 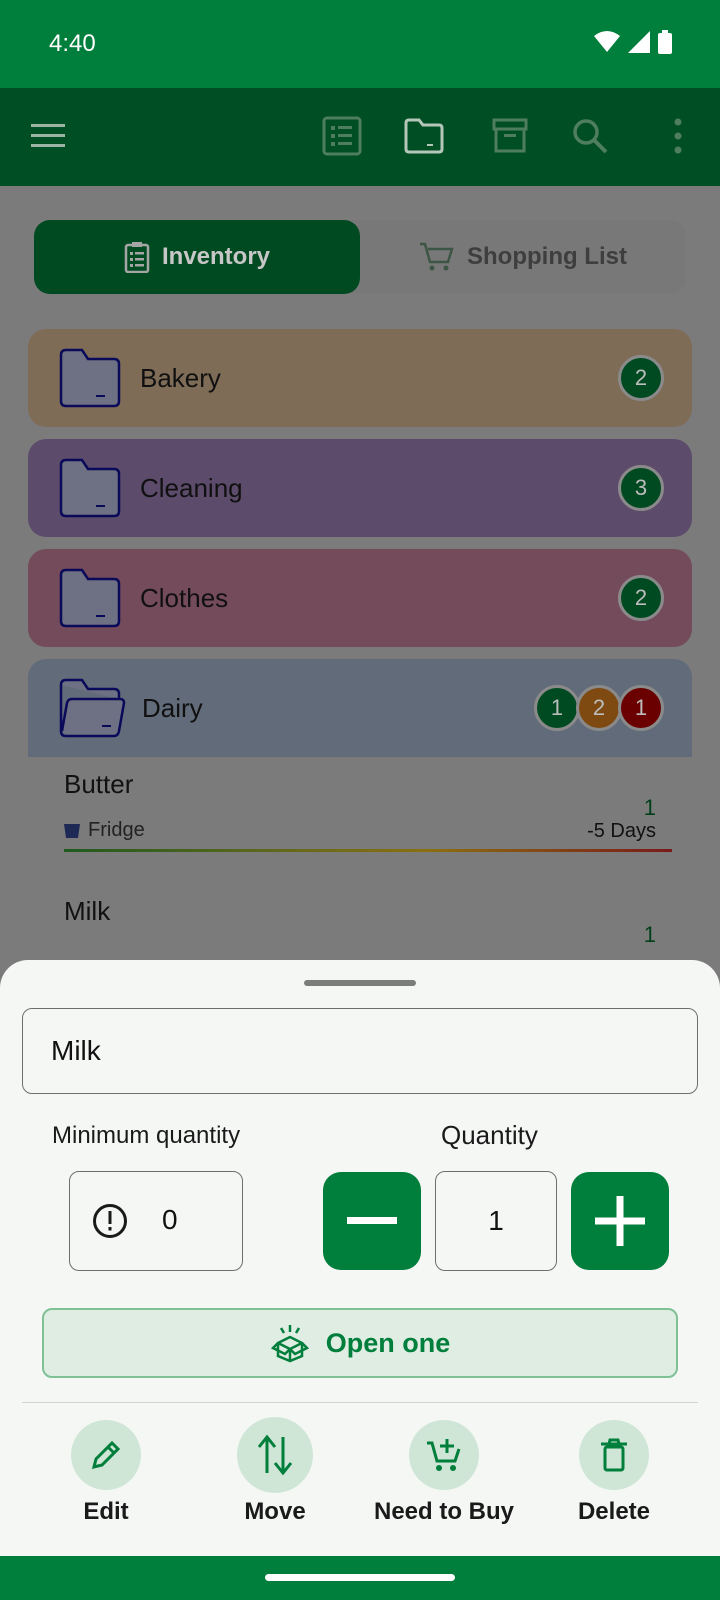 I want to click on folder-open-icon, so click(x=92, y=708).